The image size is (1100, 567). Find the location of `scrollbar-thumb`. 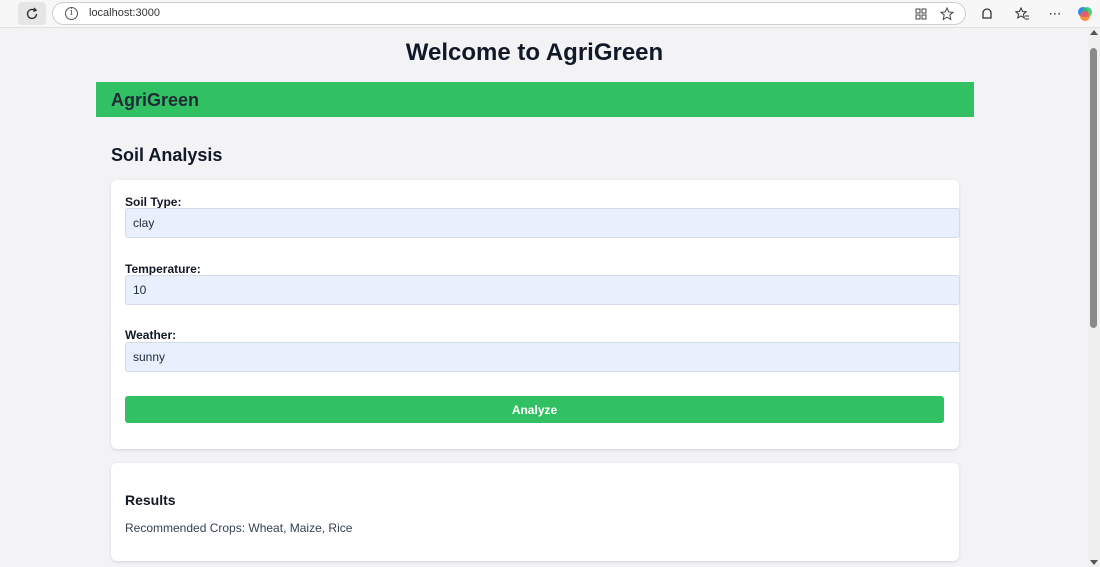

scrollbar-thumb is located at coordinates (1093, 188).